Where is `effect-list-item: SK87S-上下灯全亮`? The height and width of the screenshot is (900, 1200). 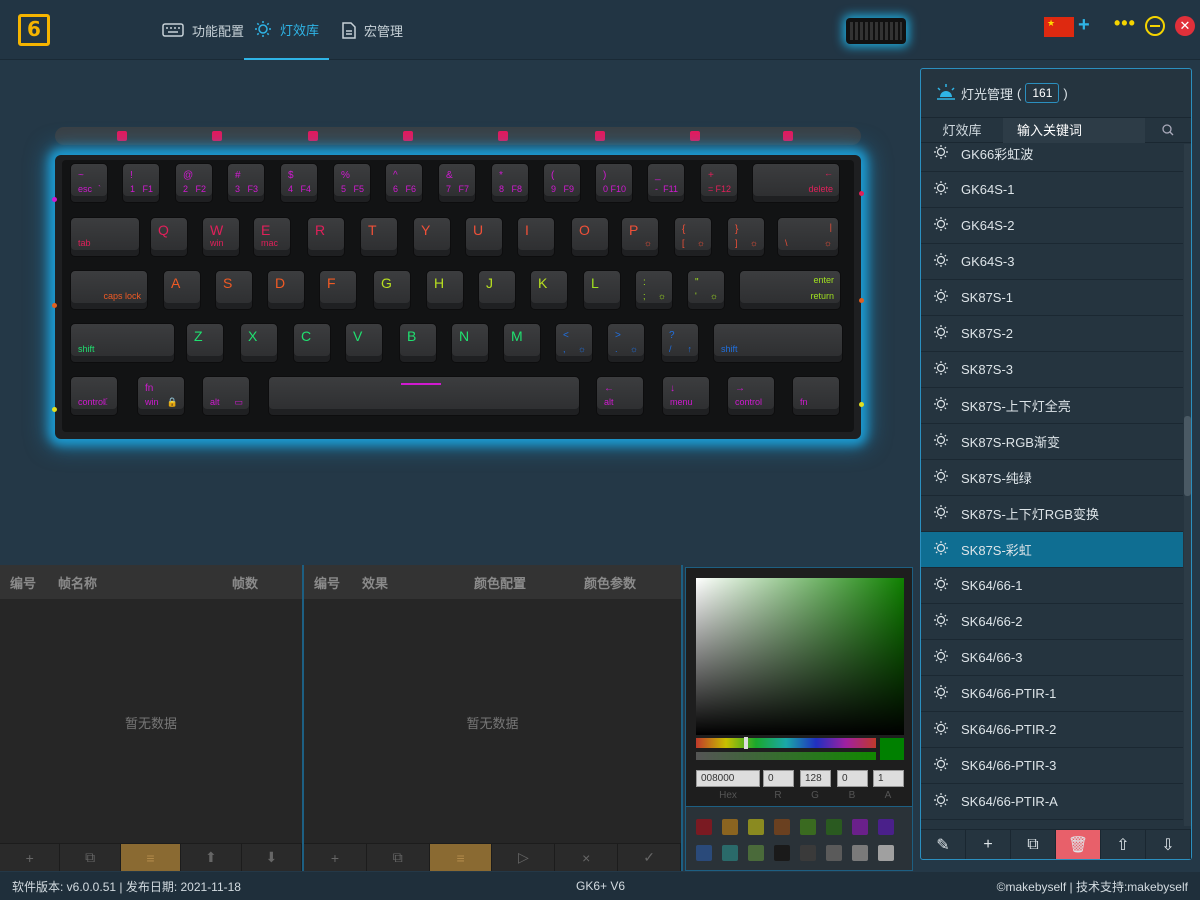
effect-list-item: SK87S-上下灯全亮 is located at coordinates (1052, 406).